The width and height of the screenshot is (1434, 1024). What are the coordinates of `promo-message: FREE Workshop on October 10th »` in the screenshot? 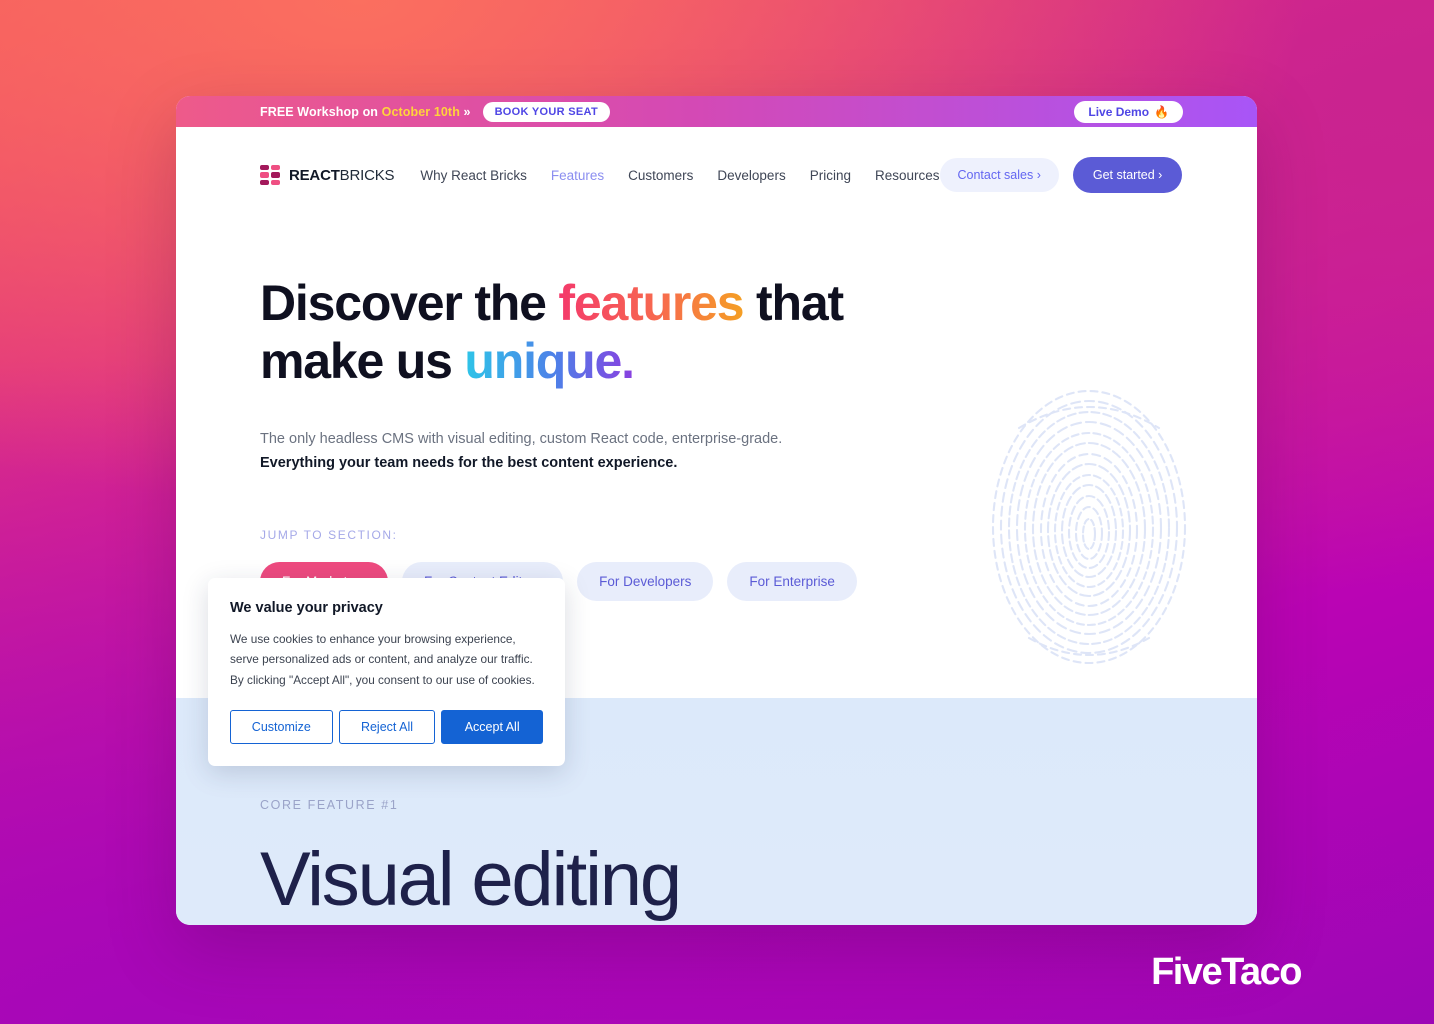 It's located at (365, 112).